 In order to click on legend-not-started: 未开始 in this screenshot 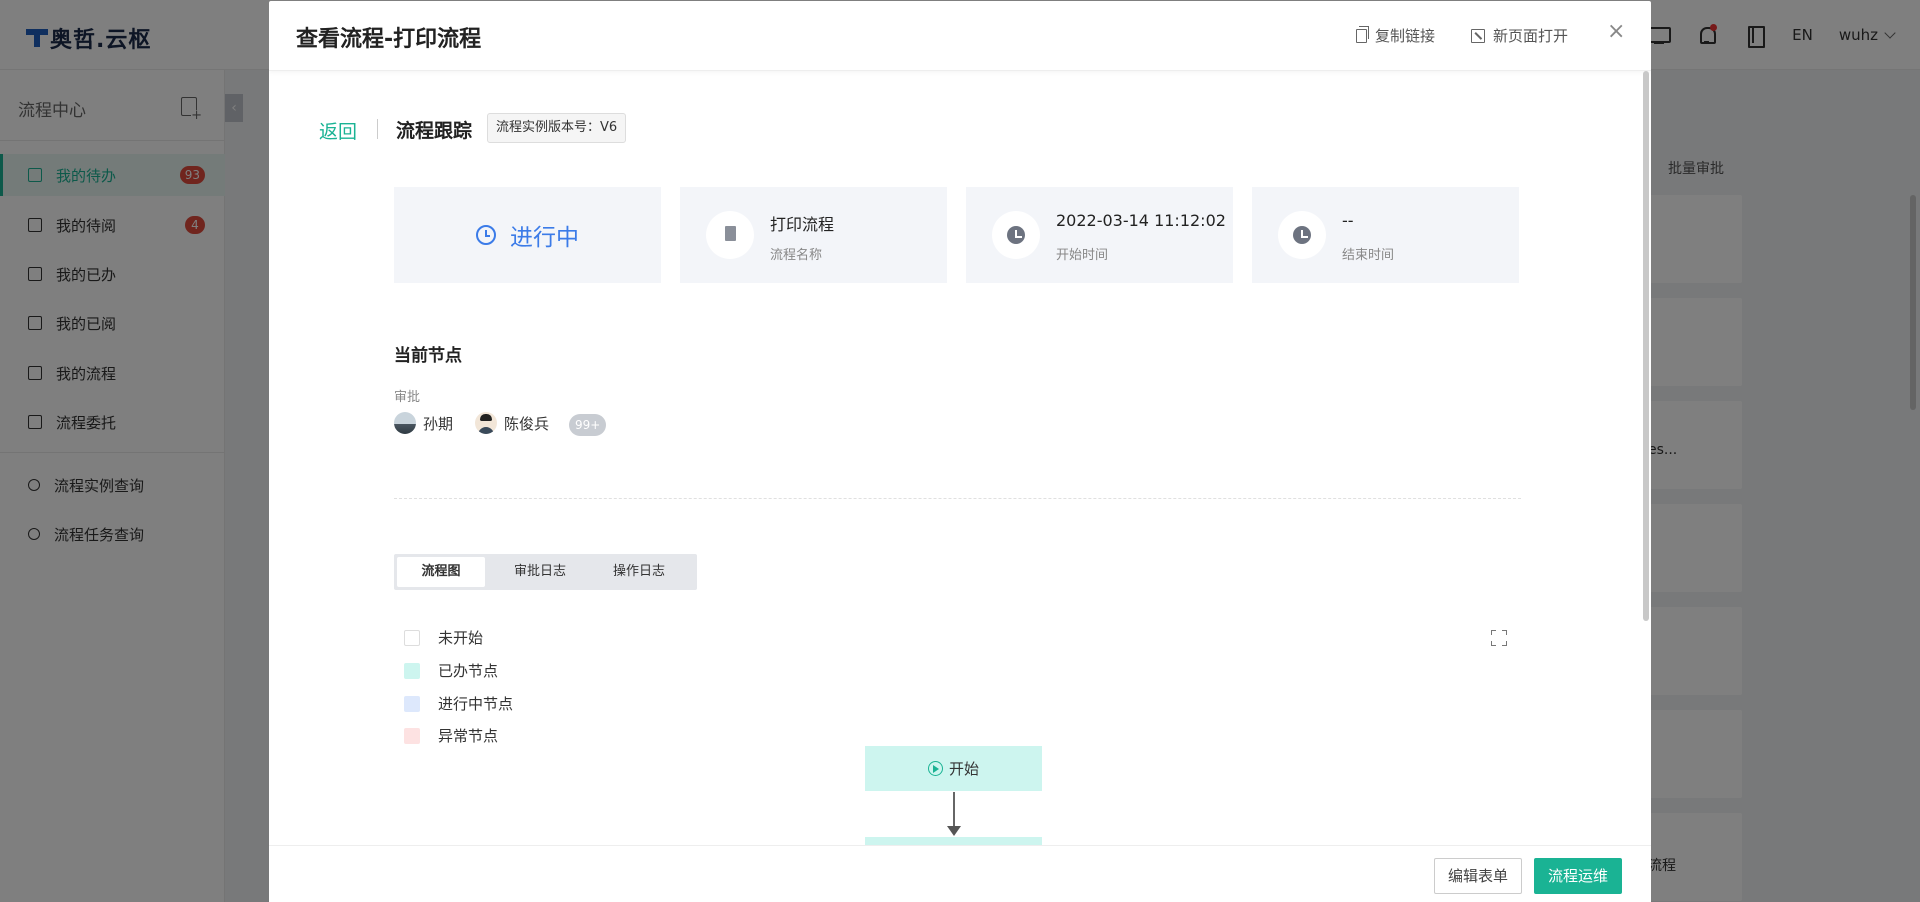, I will do `click(443, 637)`.